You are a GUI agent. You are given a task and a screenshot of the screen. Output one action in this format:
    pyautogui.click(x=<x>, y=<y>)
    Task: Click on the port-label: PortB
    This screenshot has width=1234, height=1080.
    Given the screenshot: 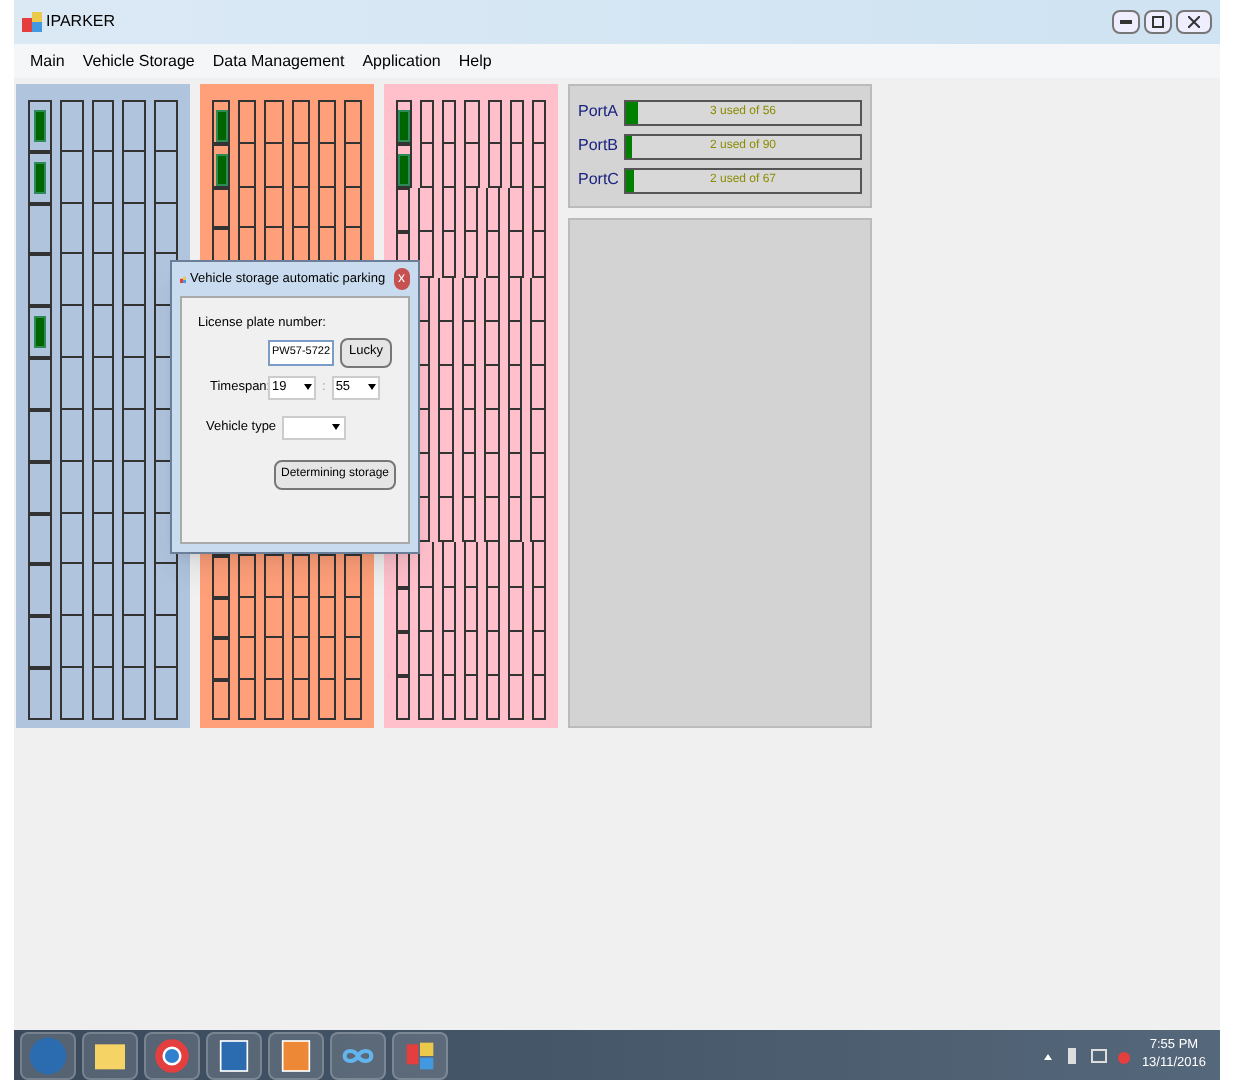 What is the action you would take?
    pyautogui.click(x=598, y=146)
    